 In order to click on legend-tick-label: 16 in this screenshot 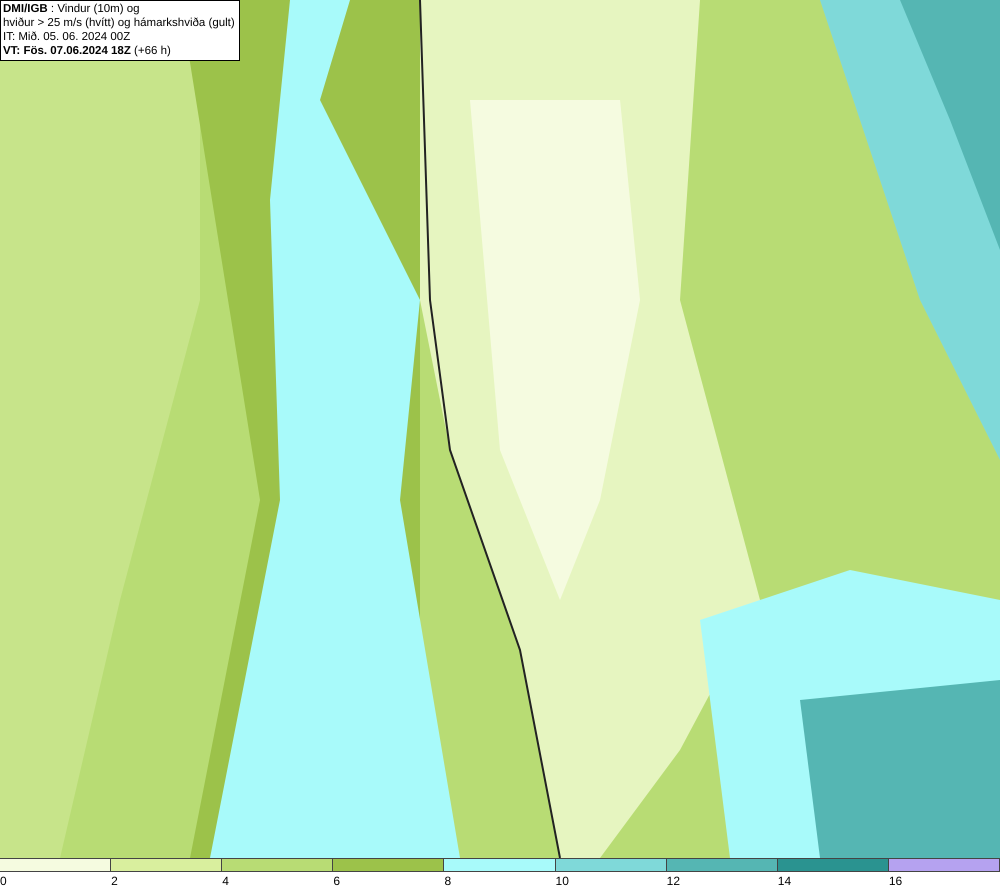, I will do `click(895, 880)`.